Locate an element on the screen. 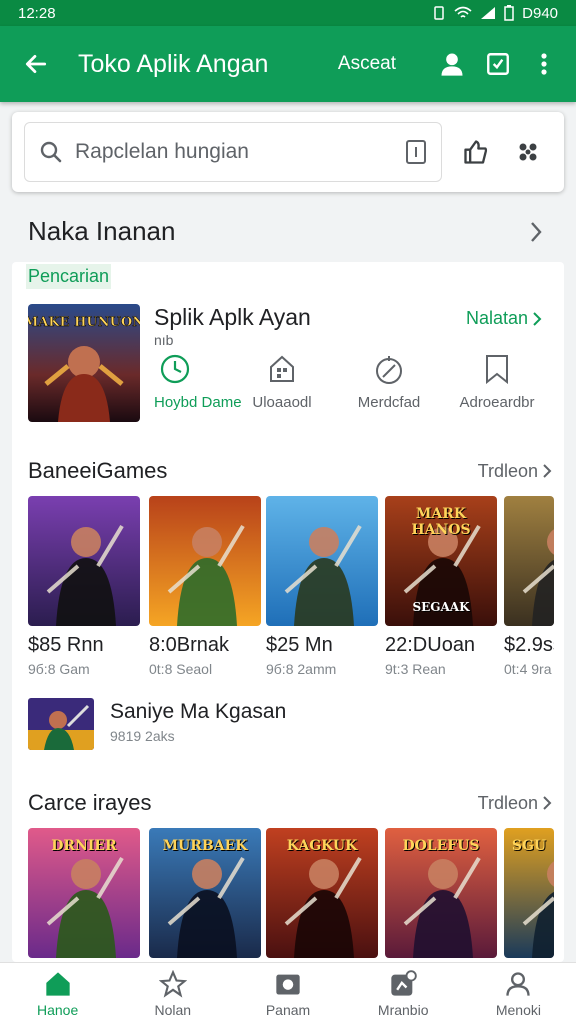 Image resolution: width=576 pixels, height=1024 pixels. arrow-back-icon is located at coordinates (36, 64).